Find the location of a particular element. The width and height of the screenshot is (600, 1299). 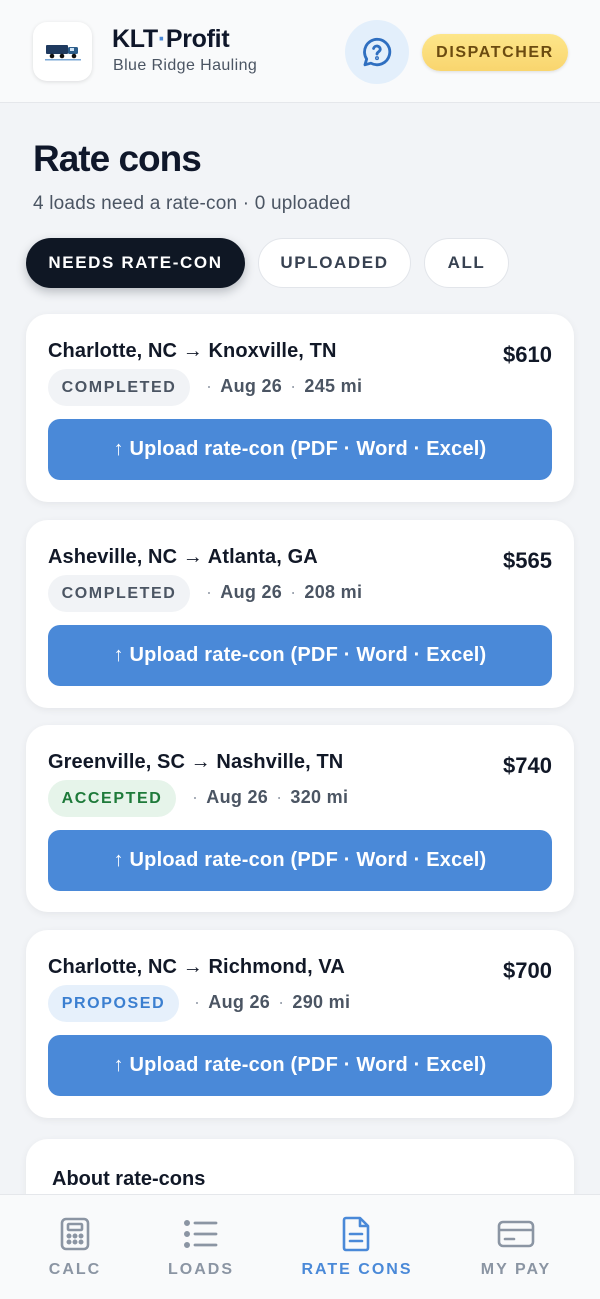

page-title: Rate cons is located at coordinates (117, 158).